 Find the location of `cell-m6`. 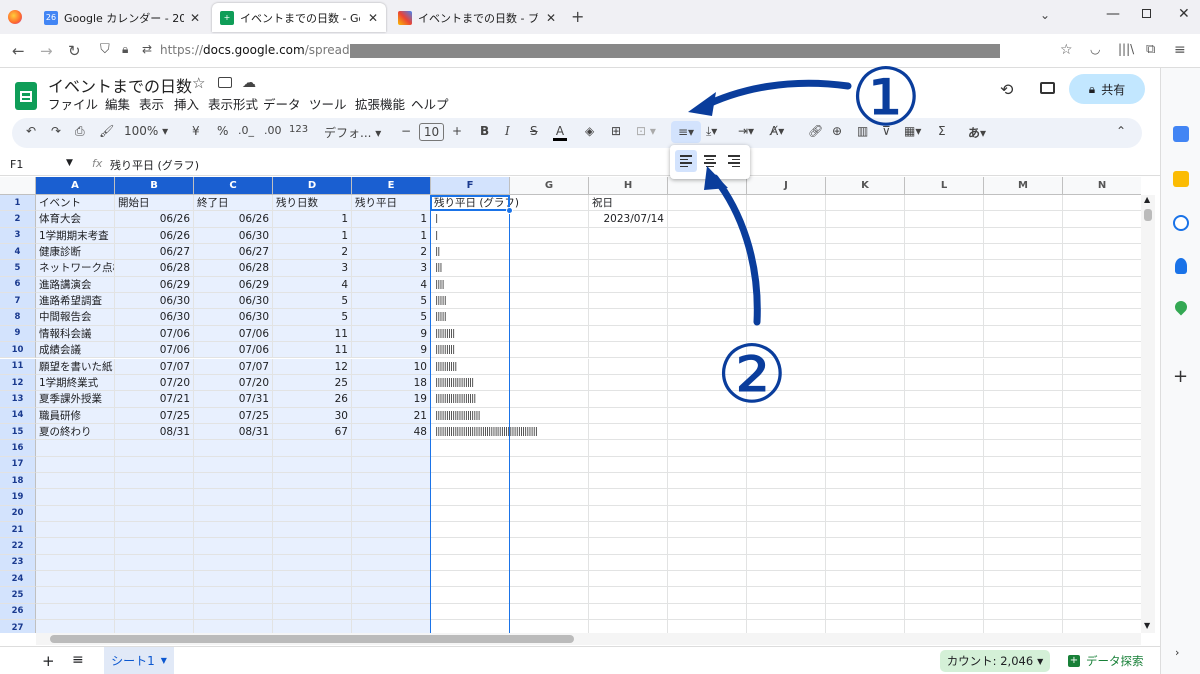

cell-m6 is located at coordinates (1023, 285).